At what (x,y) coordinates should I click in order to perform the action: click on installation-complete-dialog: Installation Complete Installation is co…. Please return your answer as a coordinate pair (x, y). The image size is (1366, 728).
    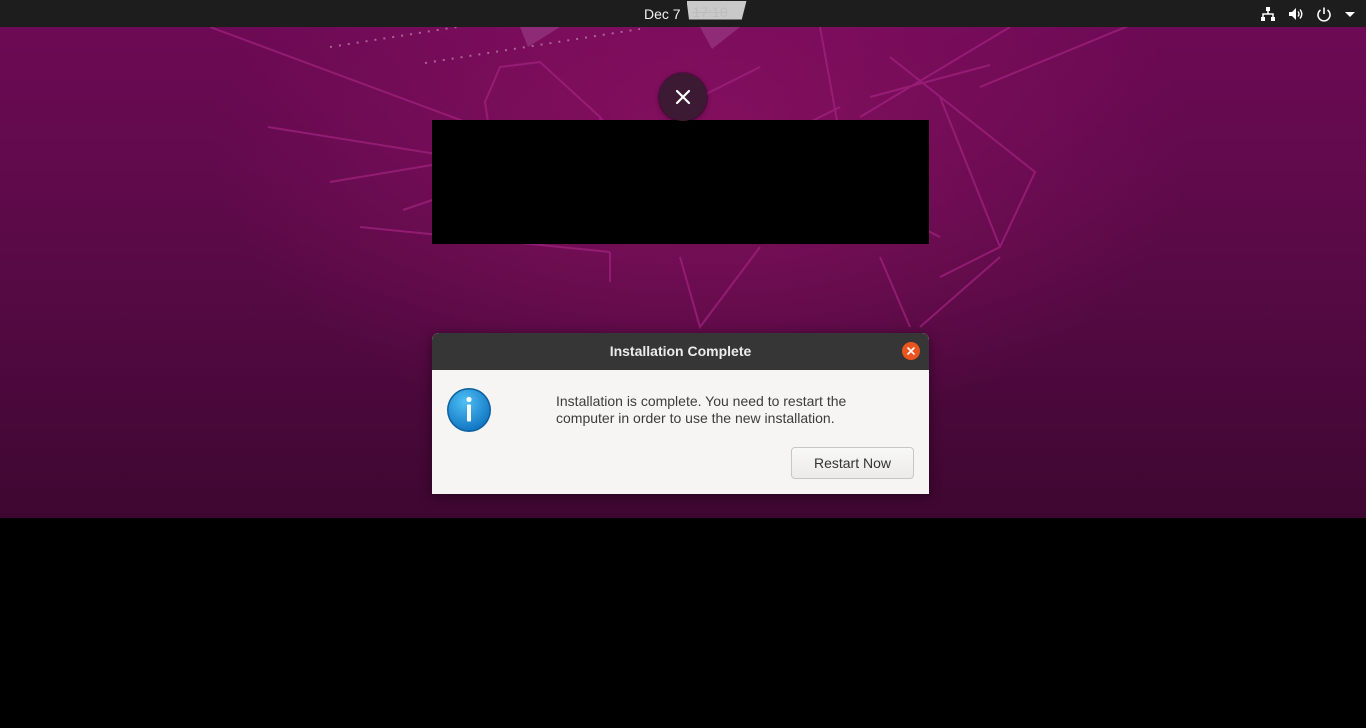
    Looking at the image, I should click on (680, 413).